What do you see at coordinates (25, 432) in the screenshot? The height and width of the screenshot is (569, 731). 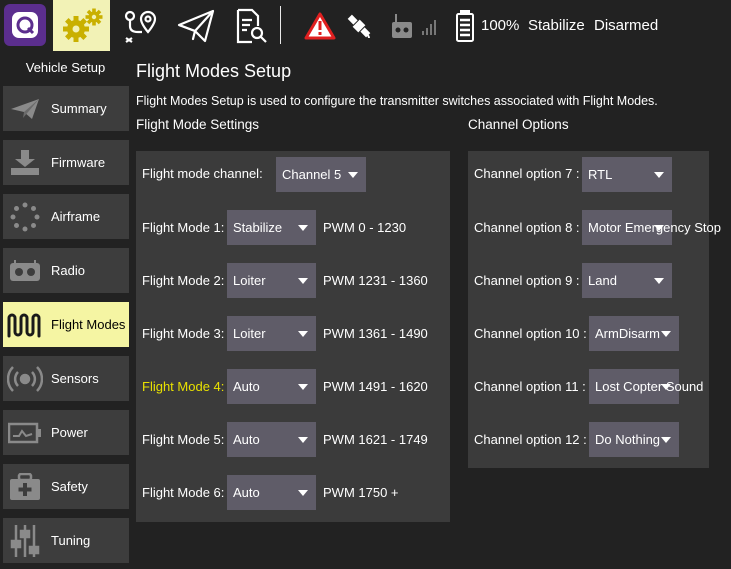 I see `power-graph-icon` at bounding box center [25, 432].